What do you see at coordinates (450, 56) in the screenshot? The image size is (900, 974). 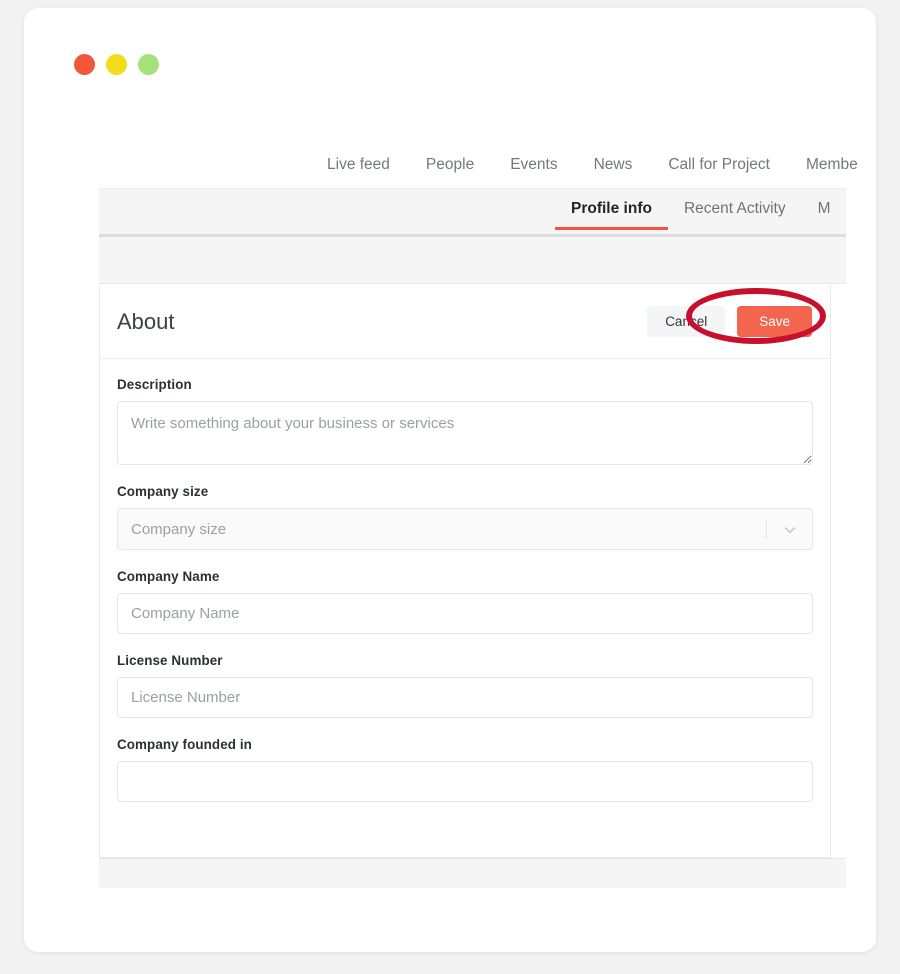 I see `browser-titlebar` at bounding box center [450, 56].